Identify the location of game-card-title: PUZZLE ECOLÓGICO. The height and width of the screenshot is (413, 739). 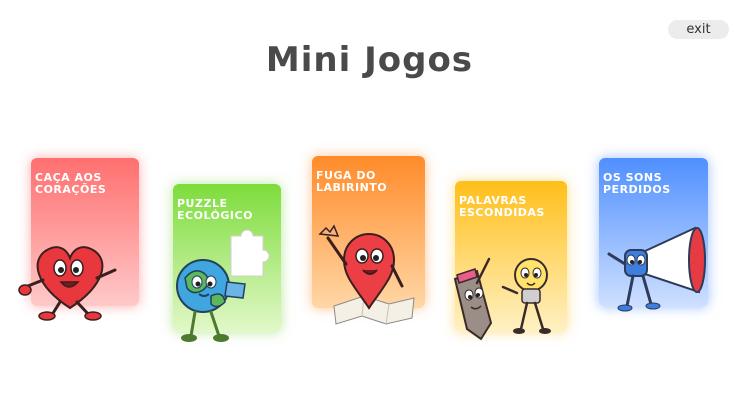
(215, 209).